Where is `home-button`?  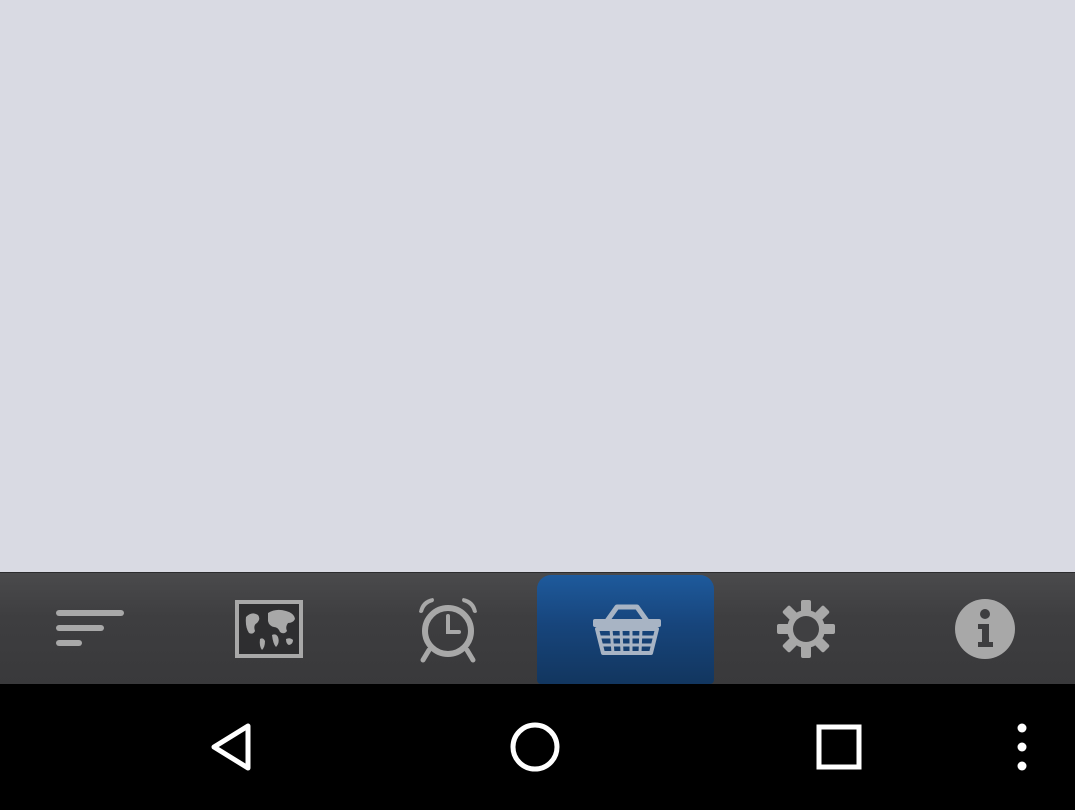
home-button is located at coordinates (535, 747).